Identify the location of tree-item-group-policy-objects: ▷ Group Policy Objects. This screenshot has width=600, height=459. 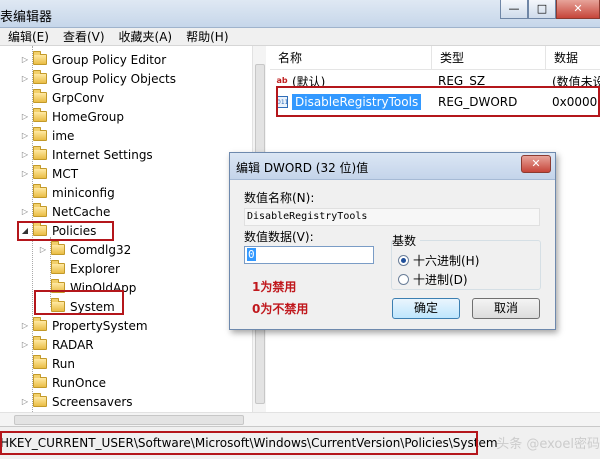
(98, 78).